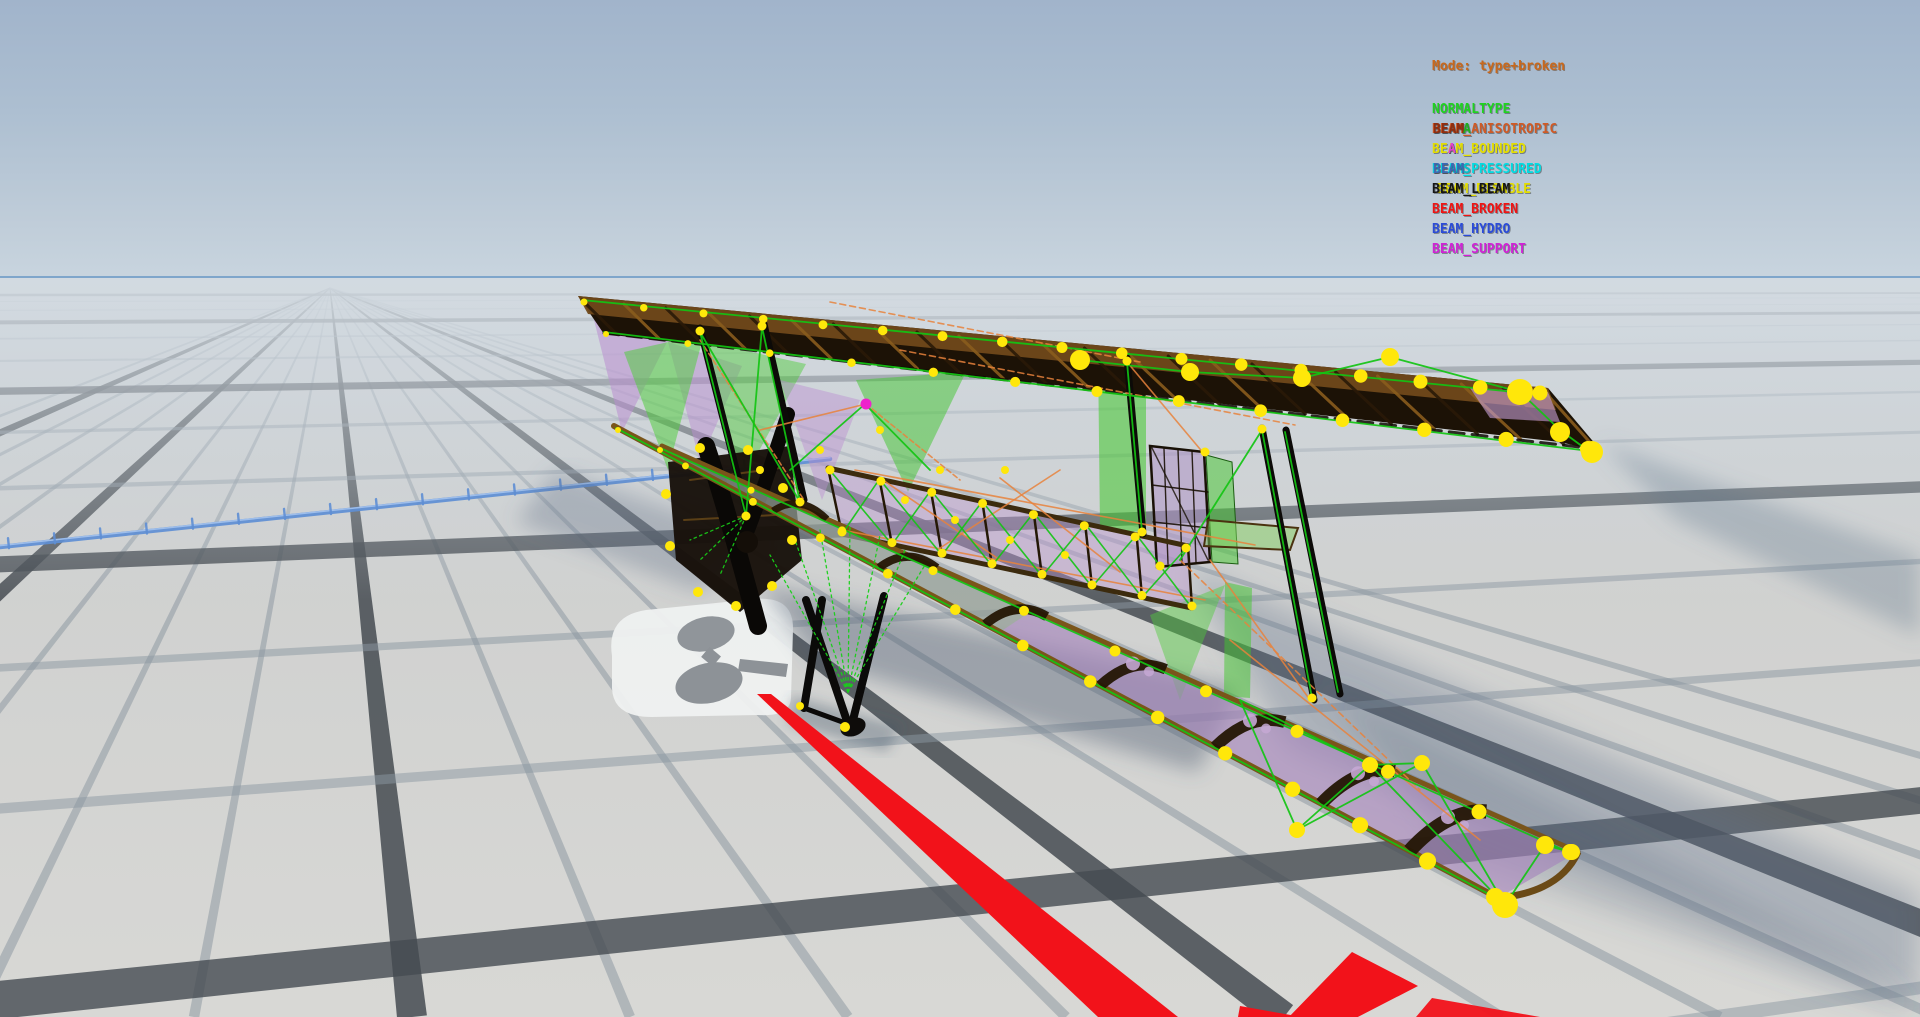 Image resolution: width=1920 pixels, height=1017 pixels. Describe the element at coordinates (1479, 149) in the screenshot. I see `legend-label: BEAM_BOUNDED` at that location.